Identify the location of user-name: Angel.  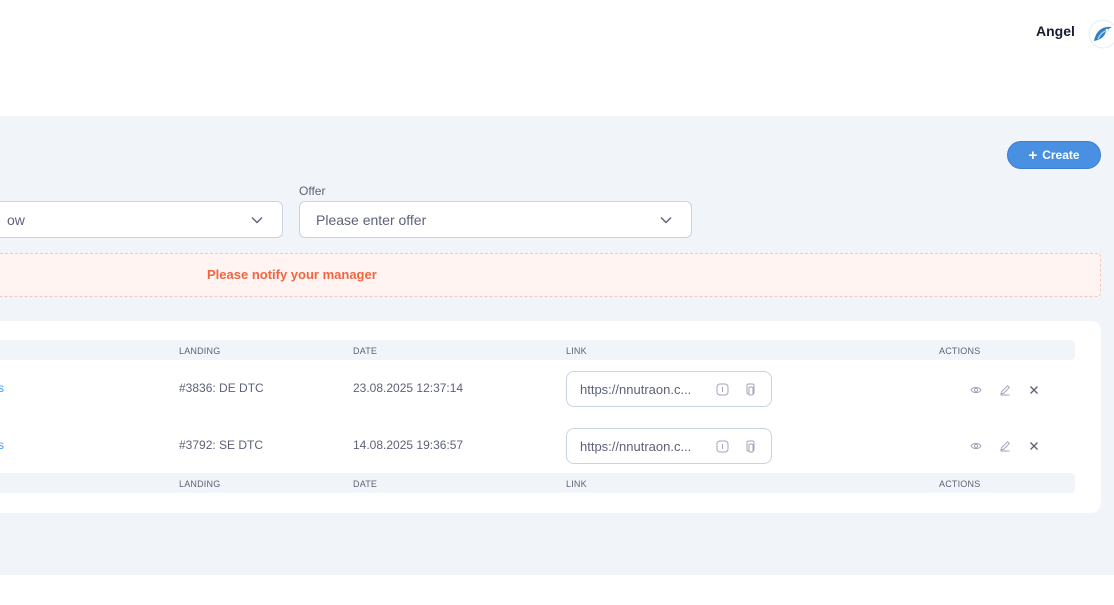
(1055, 31).